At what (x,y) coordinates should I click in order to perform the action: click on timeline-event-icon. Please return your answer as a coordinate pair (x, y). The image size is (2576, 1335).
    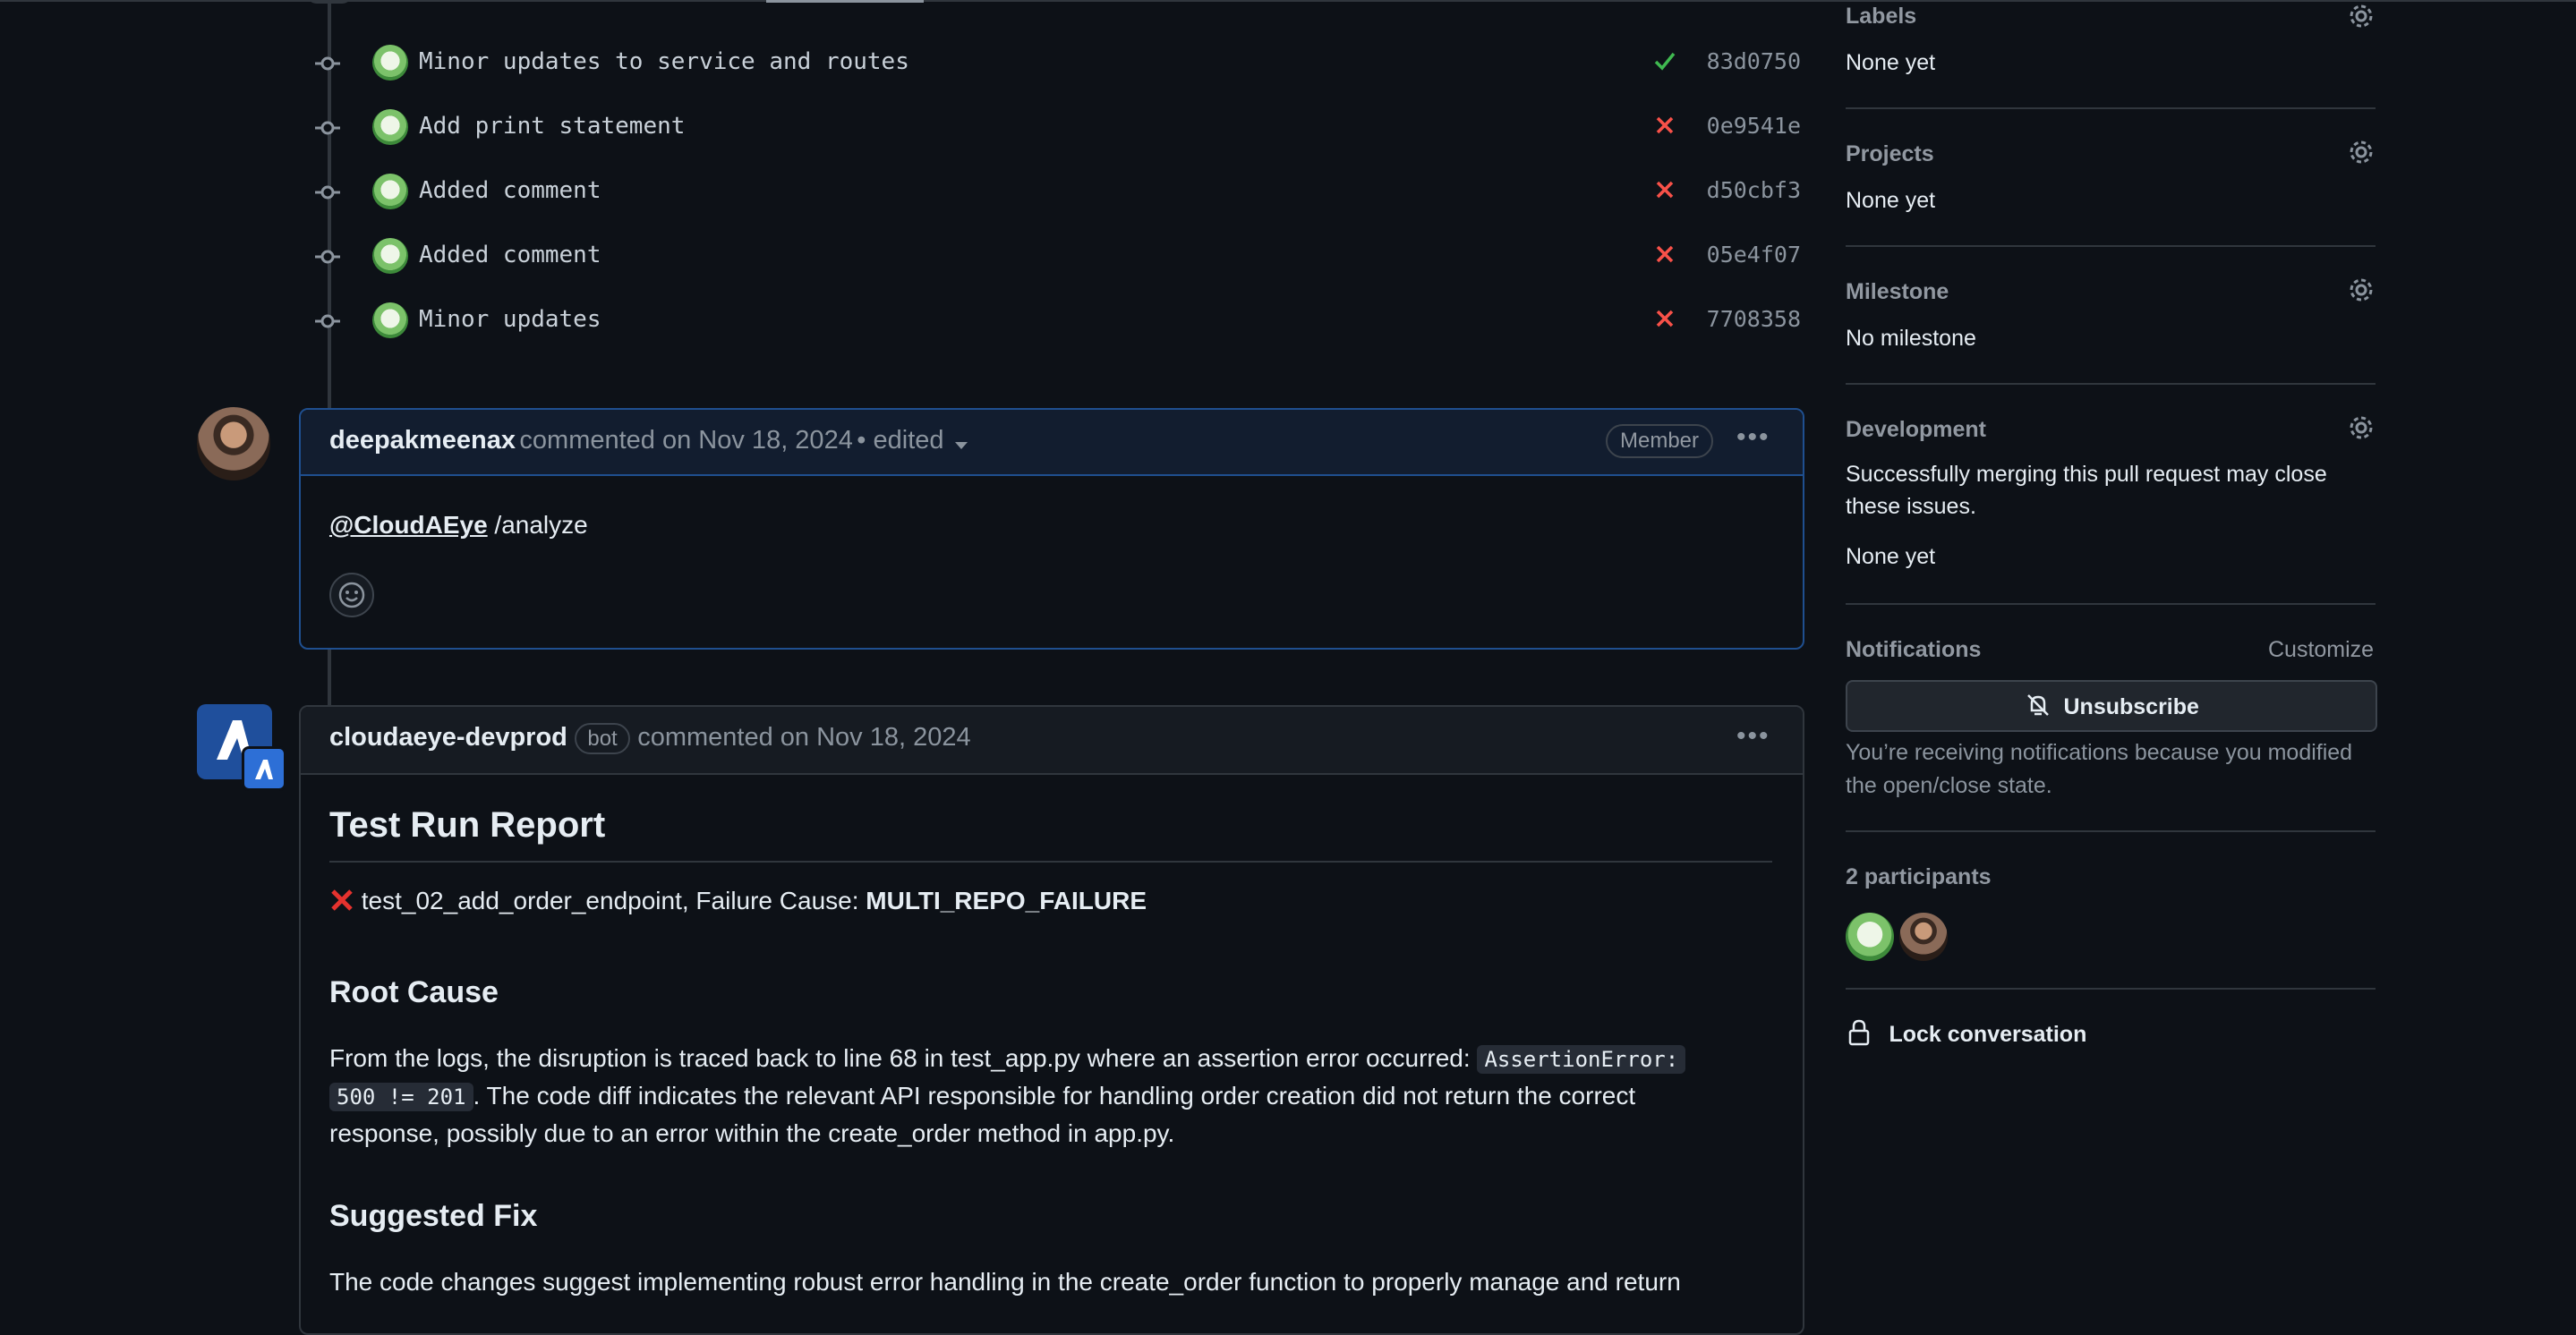
    Looking at the image, I should click on (329, 2).